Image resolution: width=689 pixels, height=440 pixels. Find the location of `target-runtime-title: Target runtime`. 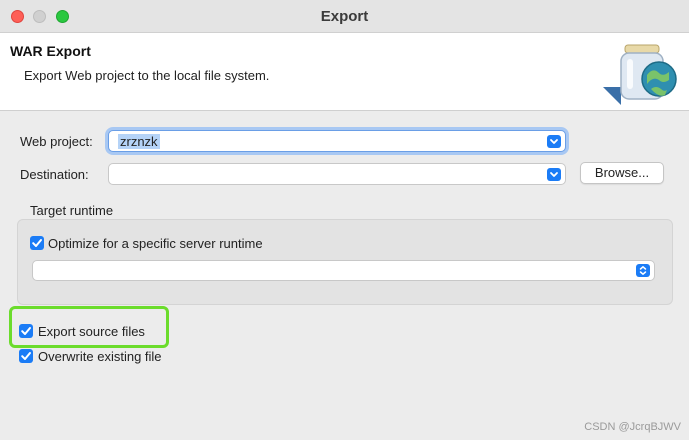

target-runtime-title: Target runtime is located at coordinates (72, 210).